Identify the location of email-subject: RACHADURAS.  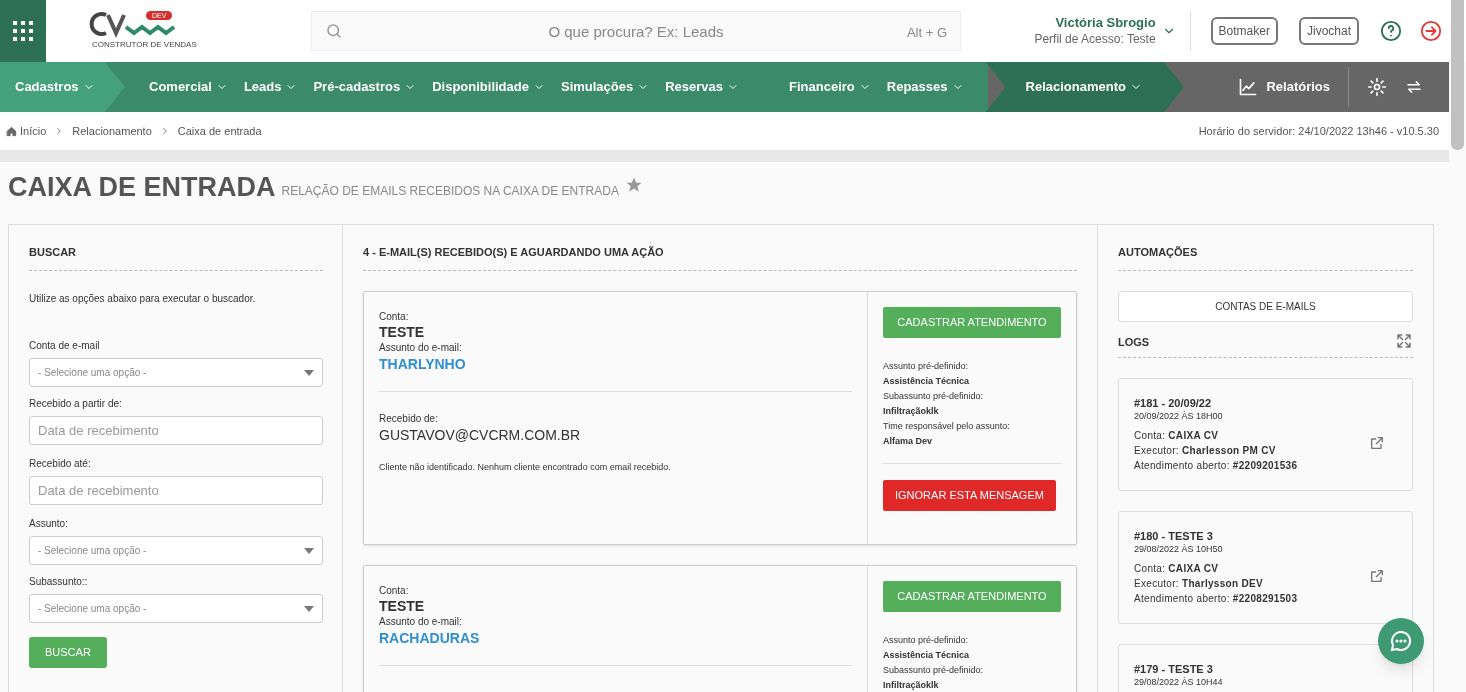
(615, 647).